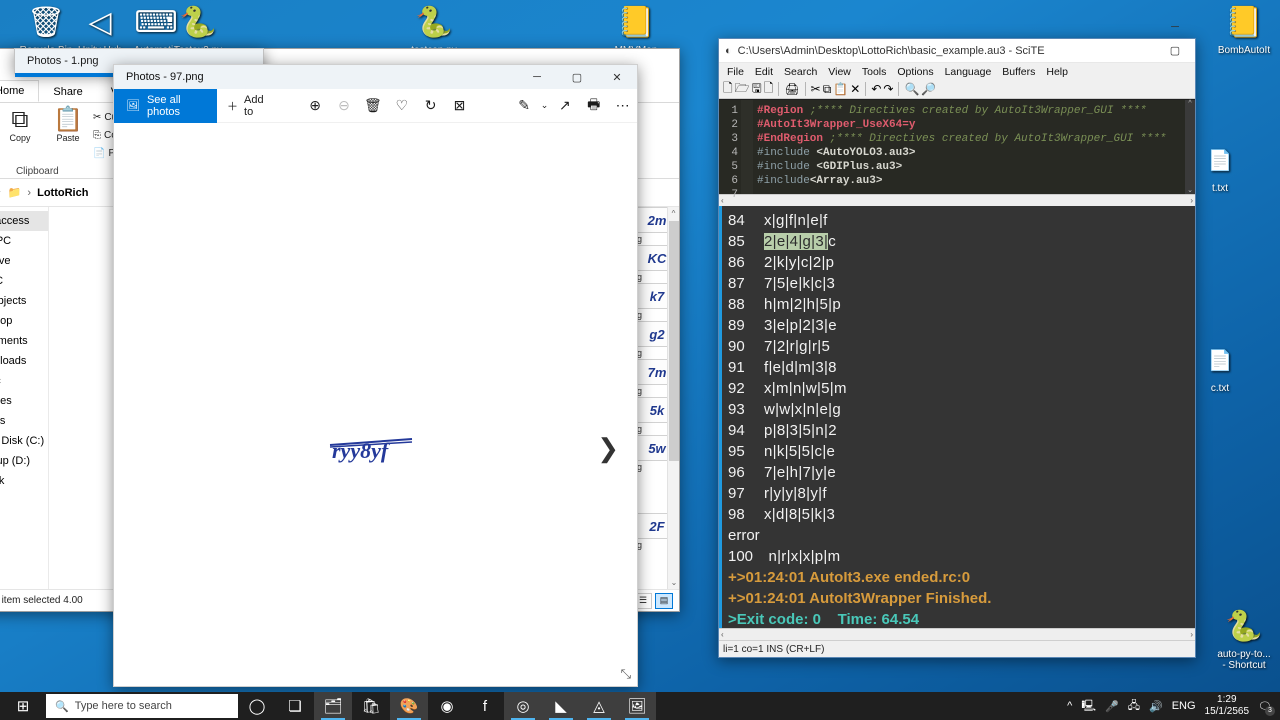 This screenshot has width=1280, height=720. Describe the element at coordinates (928, 89) in the screenshot. I see `replace-icon: 🔎` at that location.